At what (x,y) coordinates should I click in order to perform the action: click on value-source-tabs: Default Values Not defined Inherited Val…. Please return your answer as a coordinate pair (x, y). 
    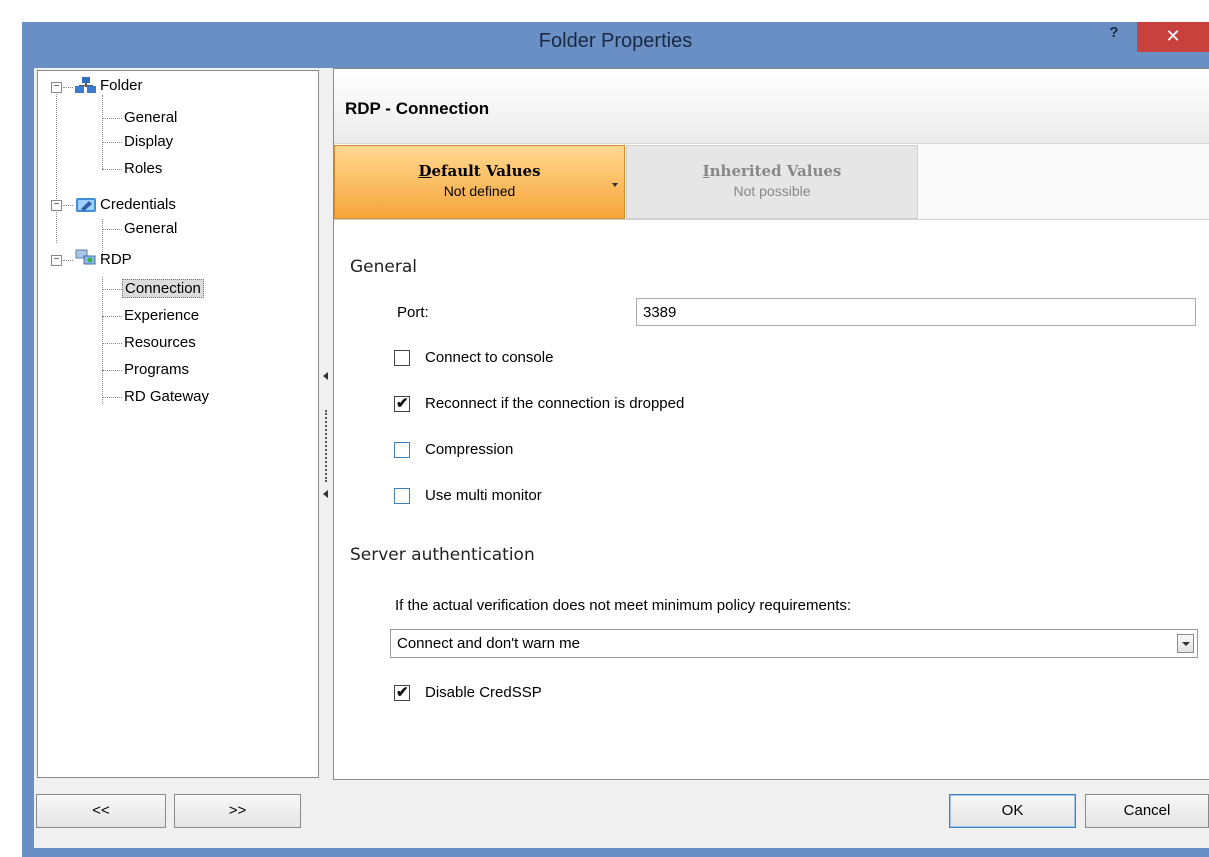
    Looking at the image, I should click on (771, 182).